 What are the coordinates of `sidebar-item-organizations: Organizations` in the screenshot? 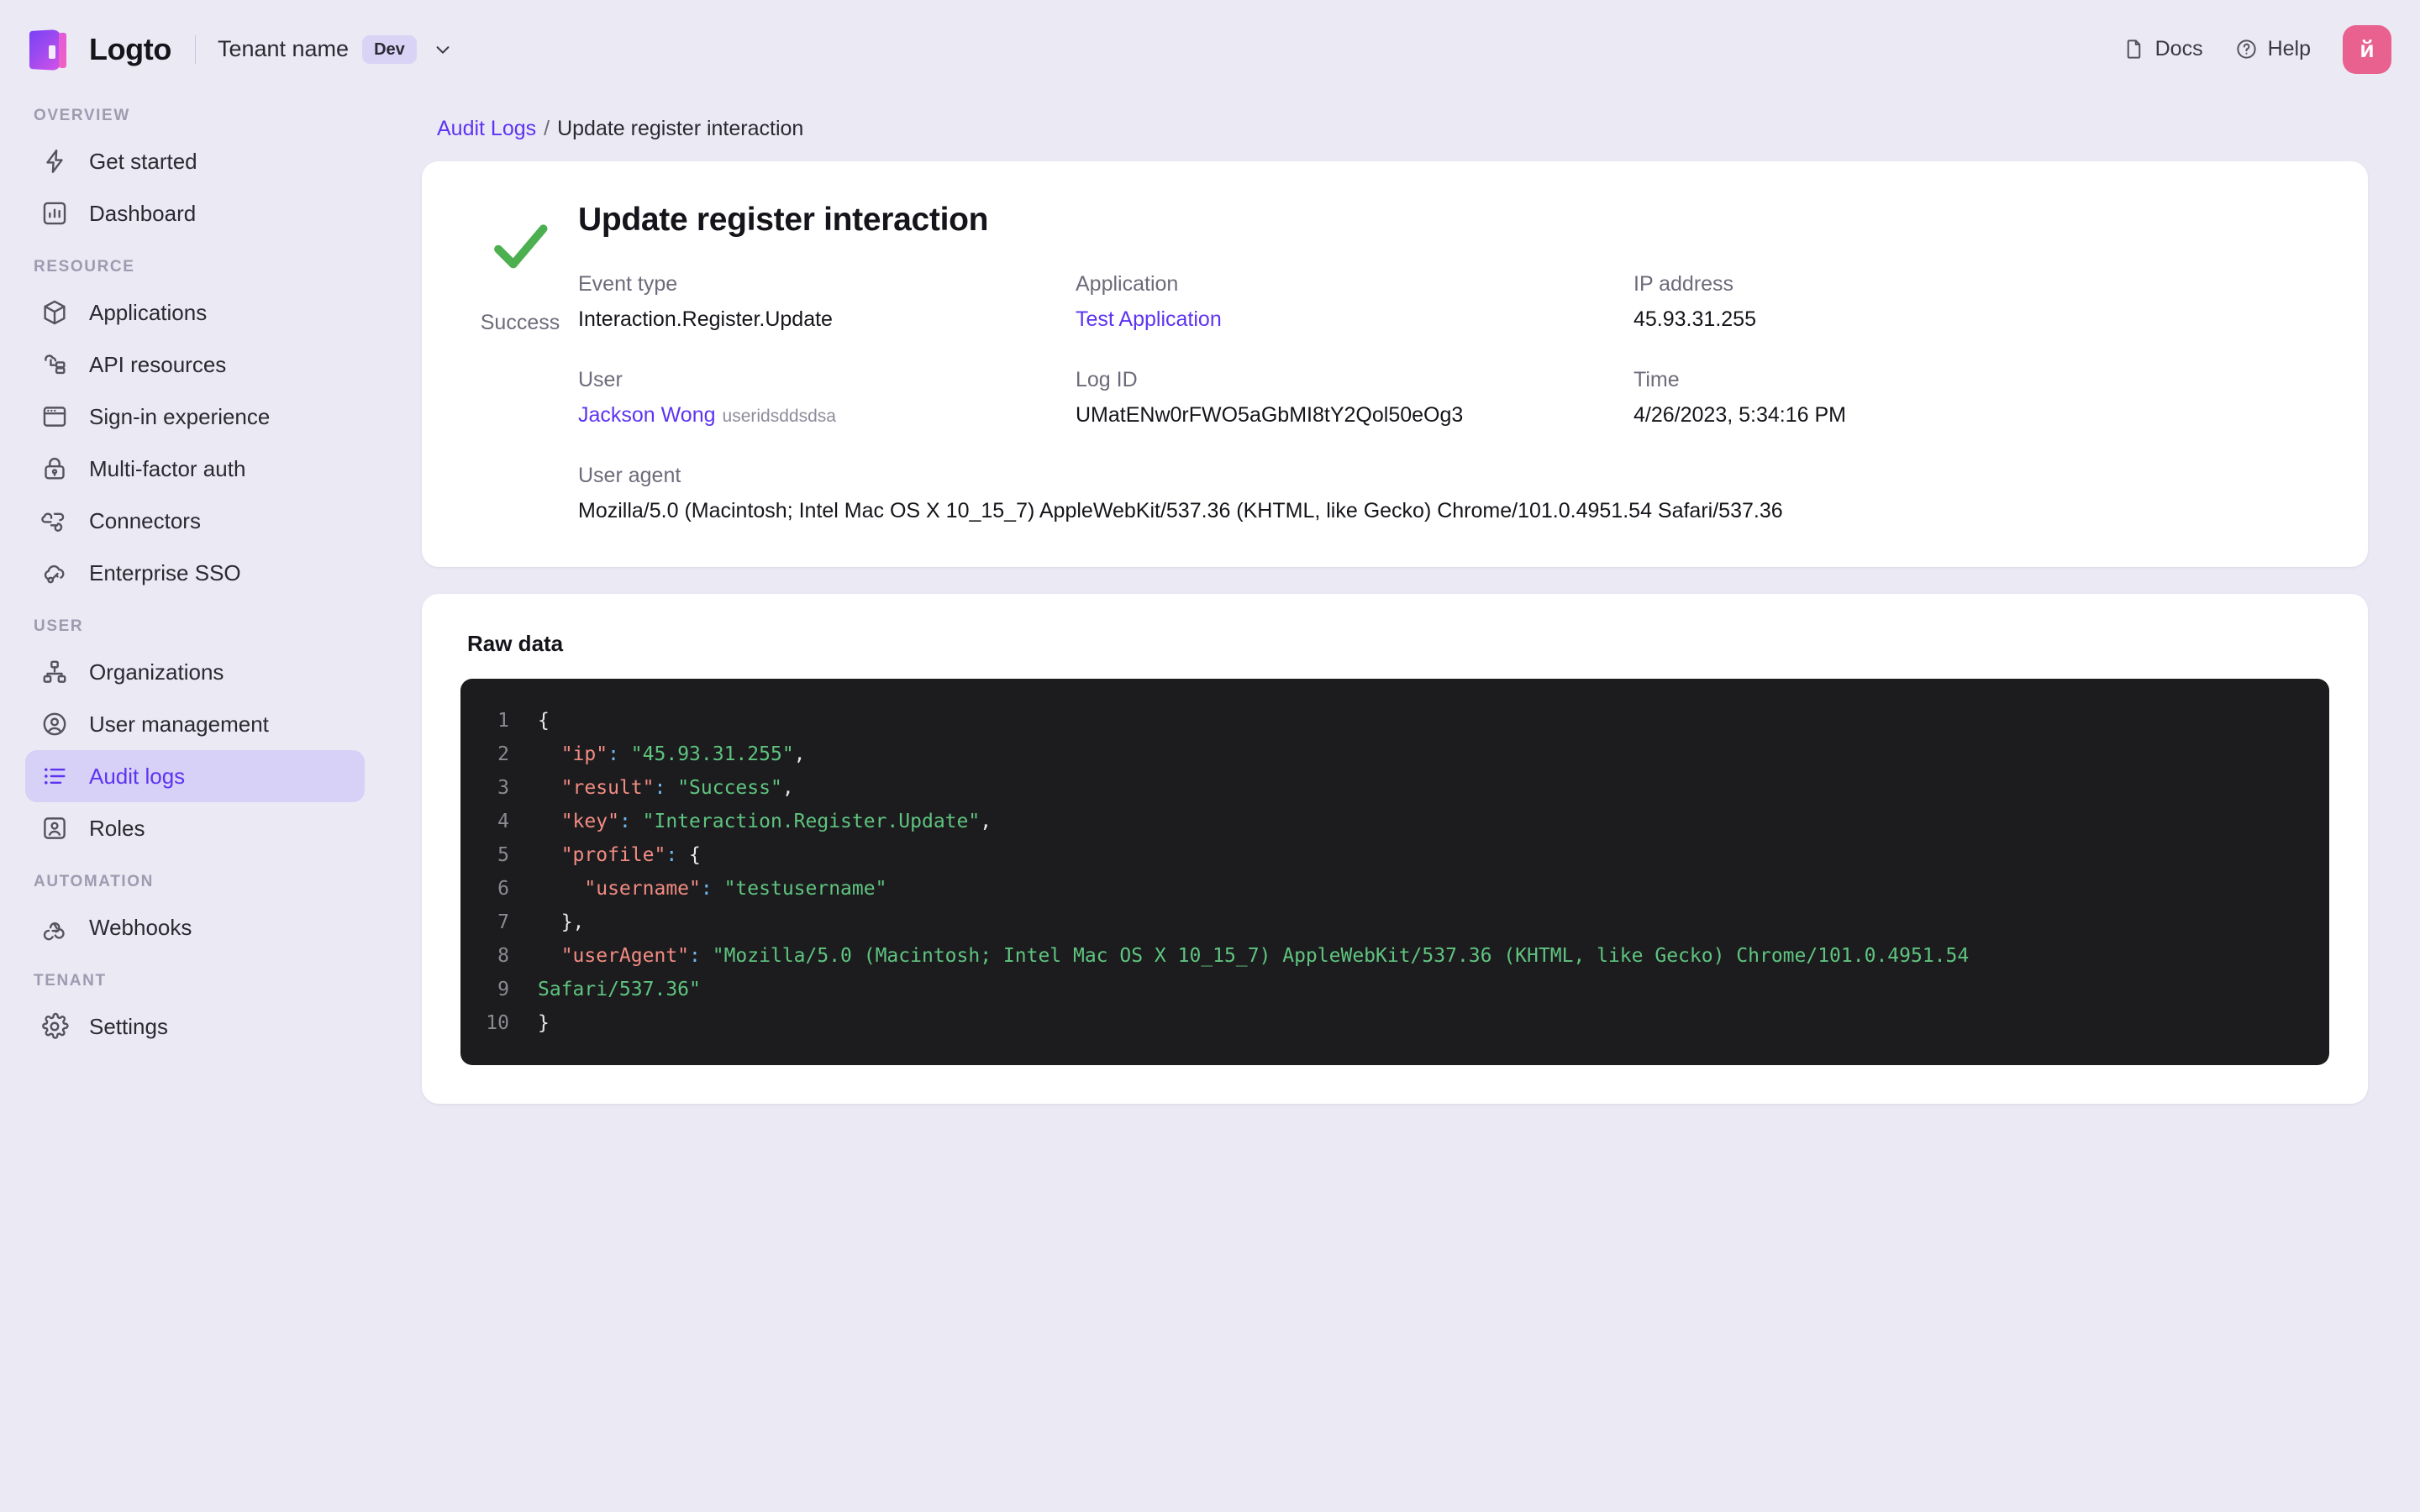 It's located at (195, 672).